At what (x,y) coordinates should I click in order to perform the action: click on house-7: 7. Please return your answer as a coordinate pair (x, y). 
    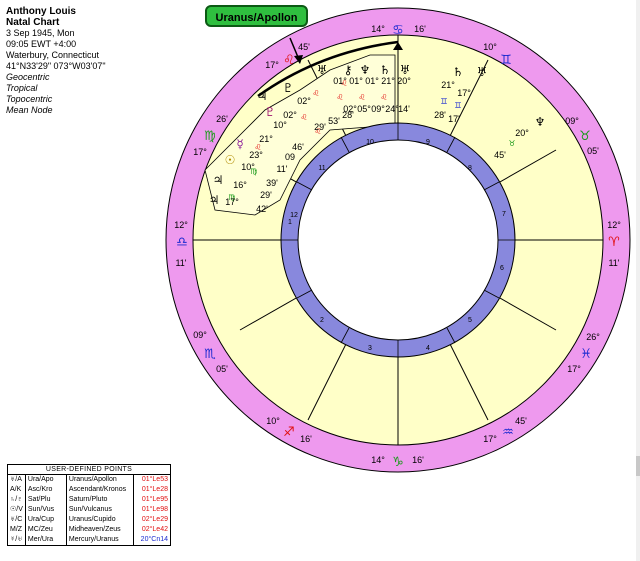
    Looking at the image, I should click on (504, 214).